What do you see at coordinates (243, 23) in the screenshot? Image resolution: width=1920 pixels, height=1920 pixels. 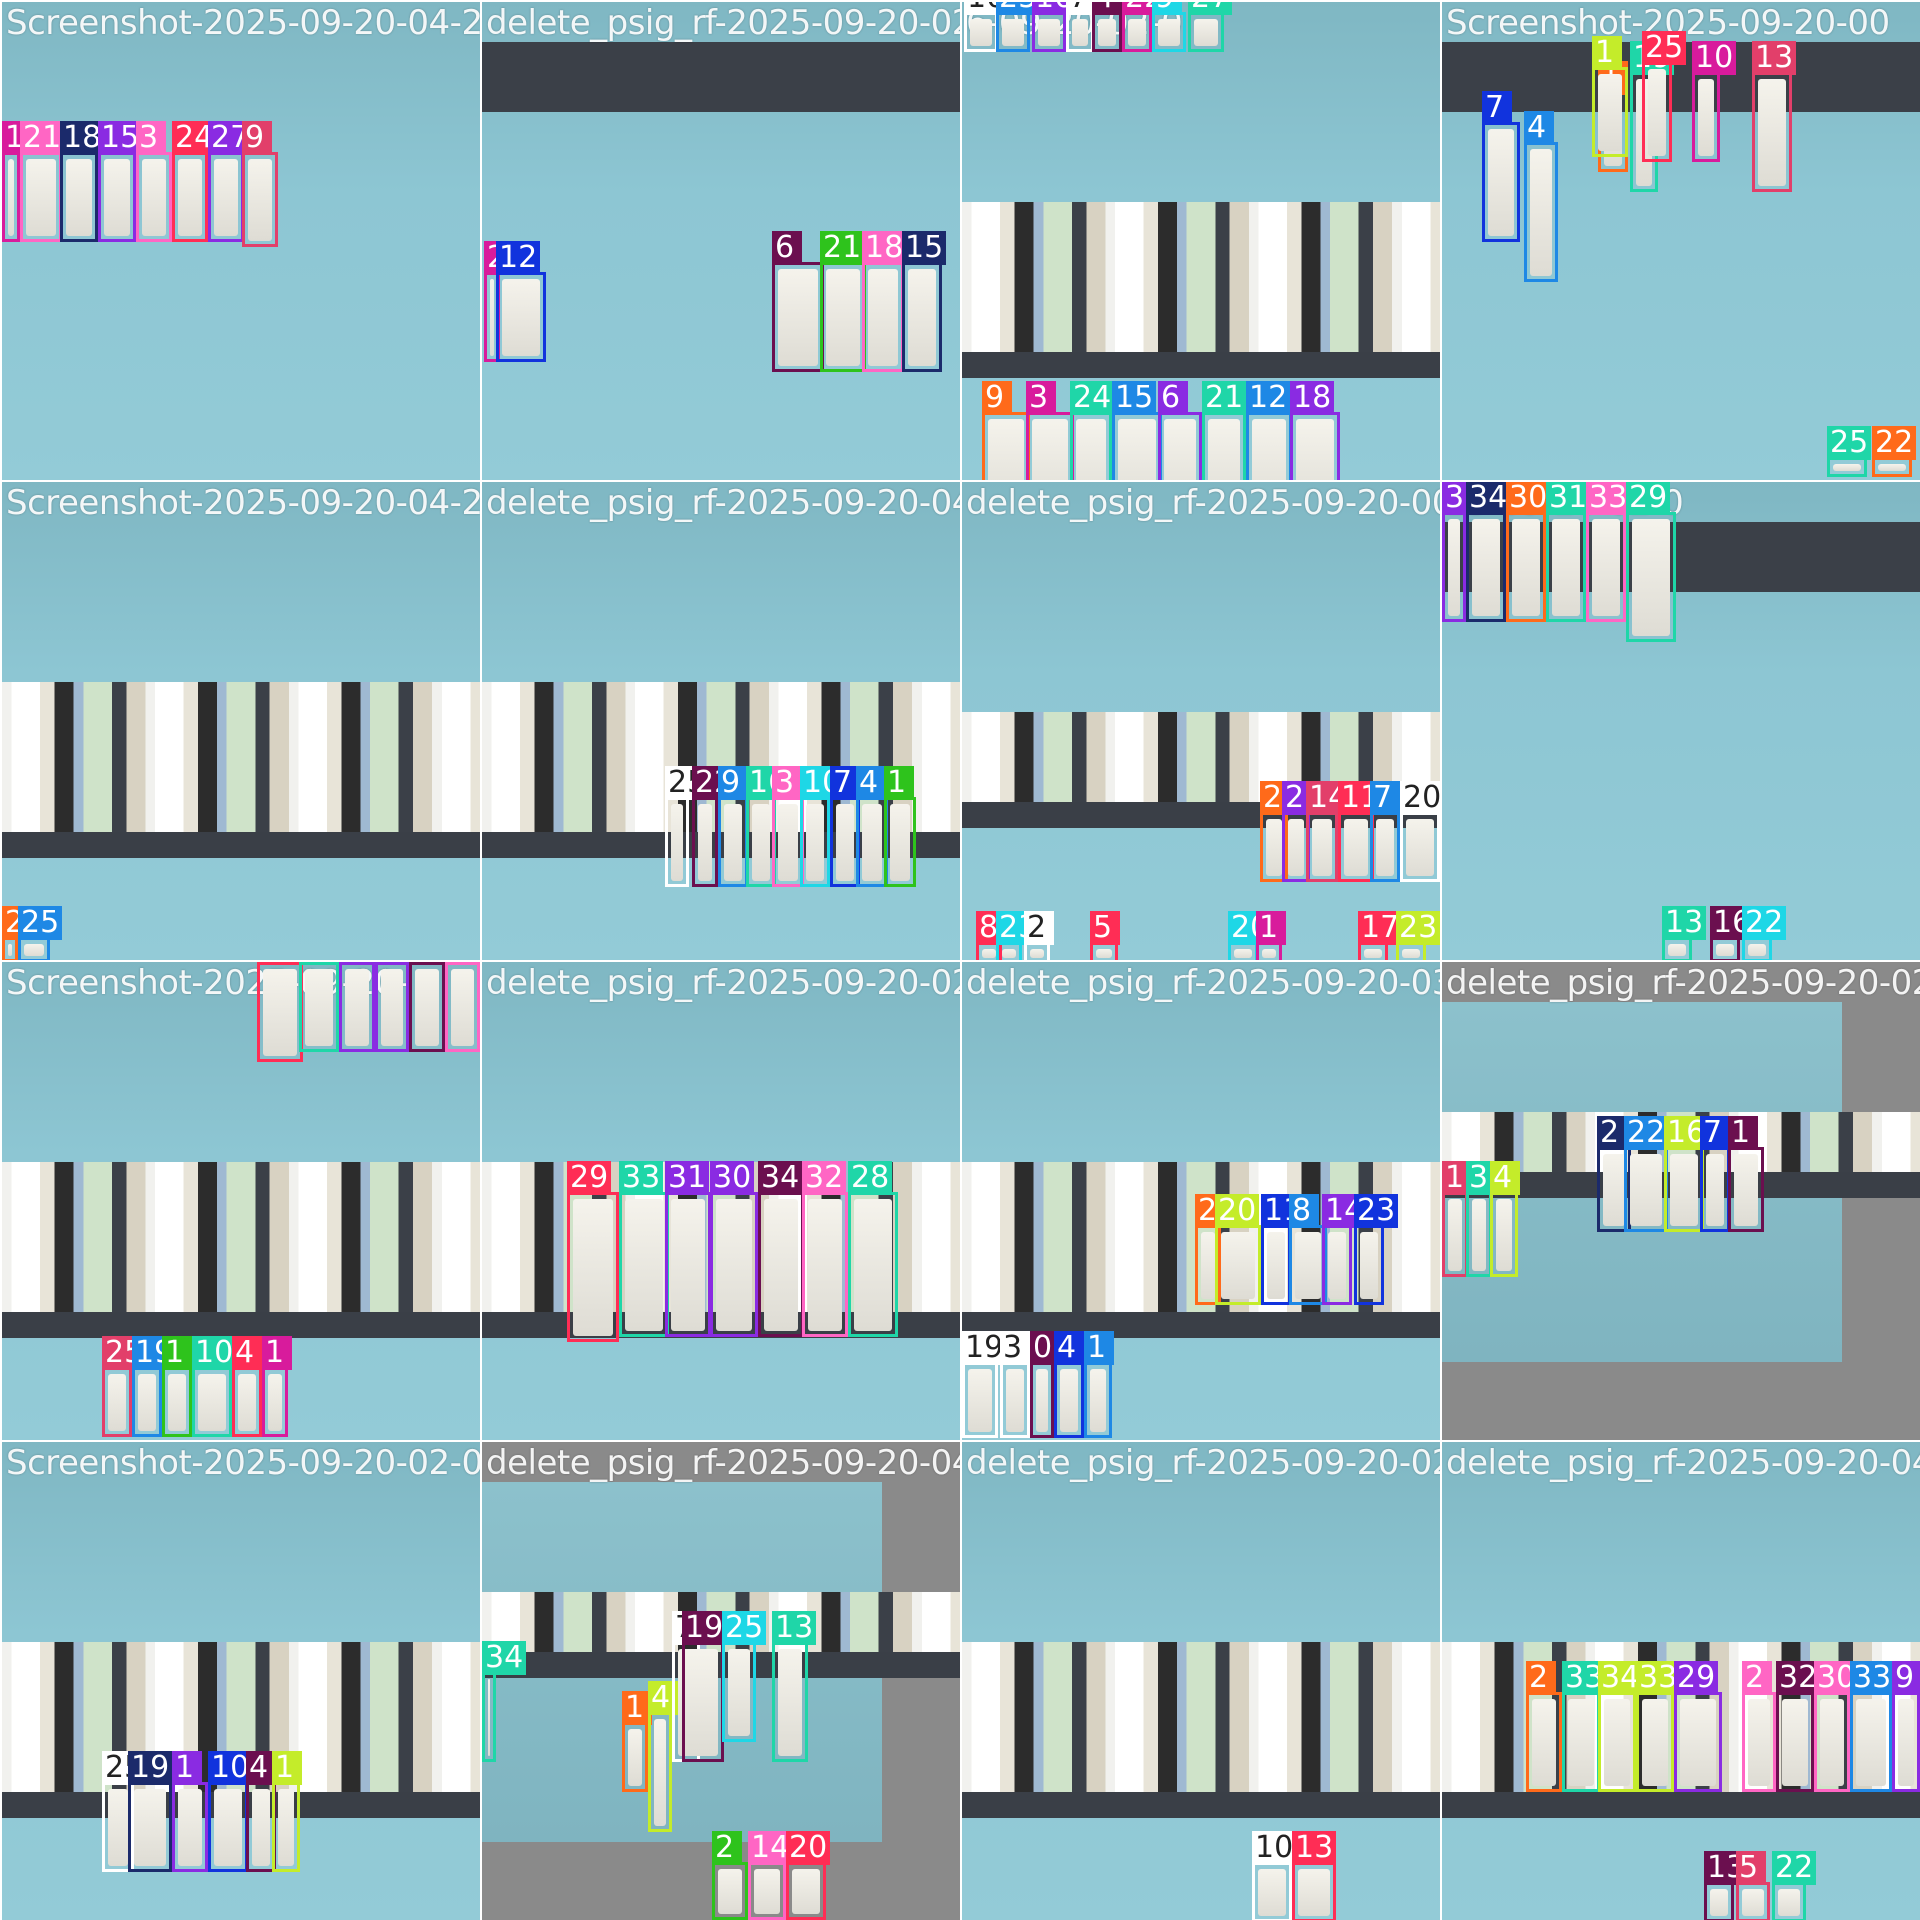 I see `tile-title: Screenshot-2025-09-20-04-24-12` at bounding box center [243, 23].